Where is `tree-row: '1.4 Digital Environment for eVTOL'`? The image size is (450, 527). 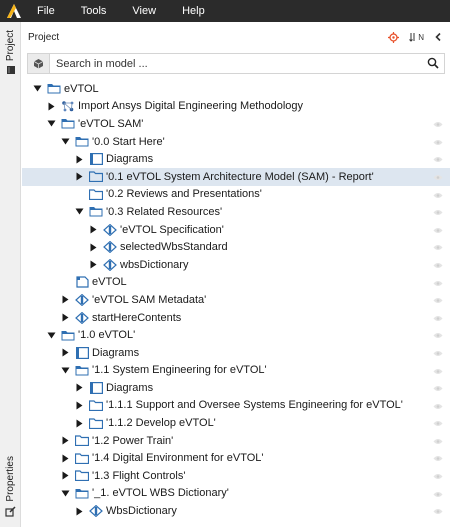 tree-row: '1.4 Digital Environment for eVTOL' is located at coordinates (236, 458).